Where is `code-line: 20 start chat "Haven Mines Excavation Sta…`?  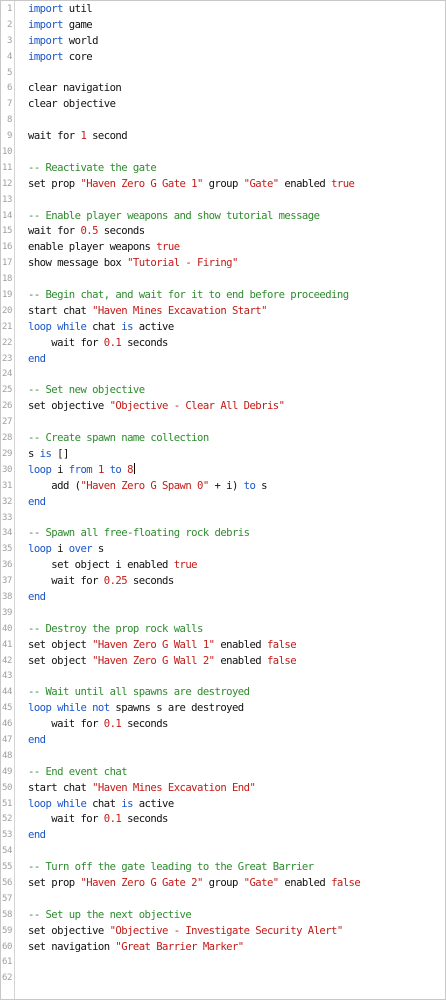 code-line: 20 start chat "Haven Mines Excavation Sta… is located at coordinates (223, 312).